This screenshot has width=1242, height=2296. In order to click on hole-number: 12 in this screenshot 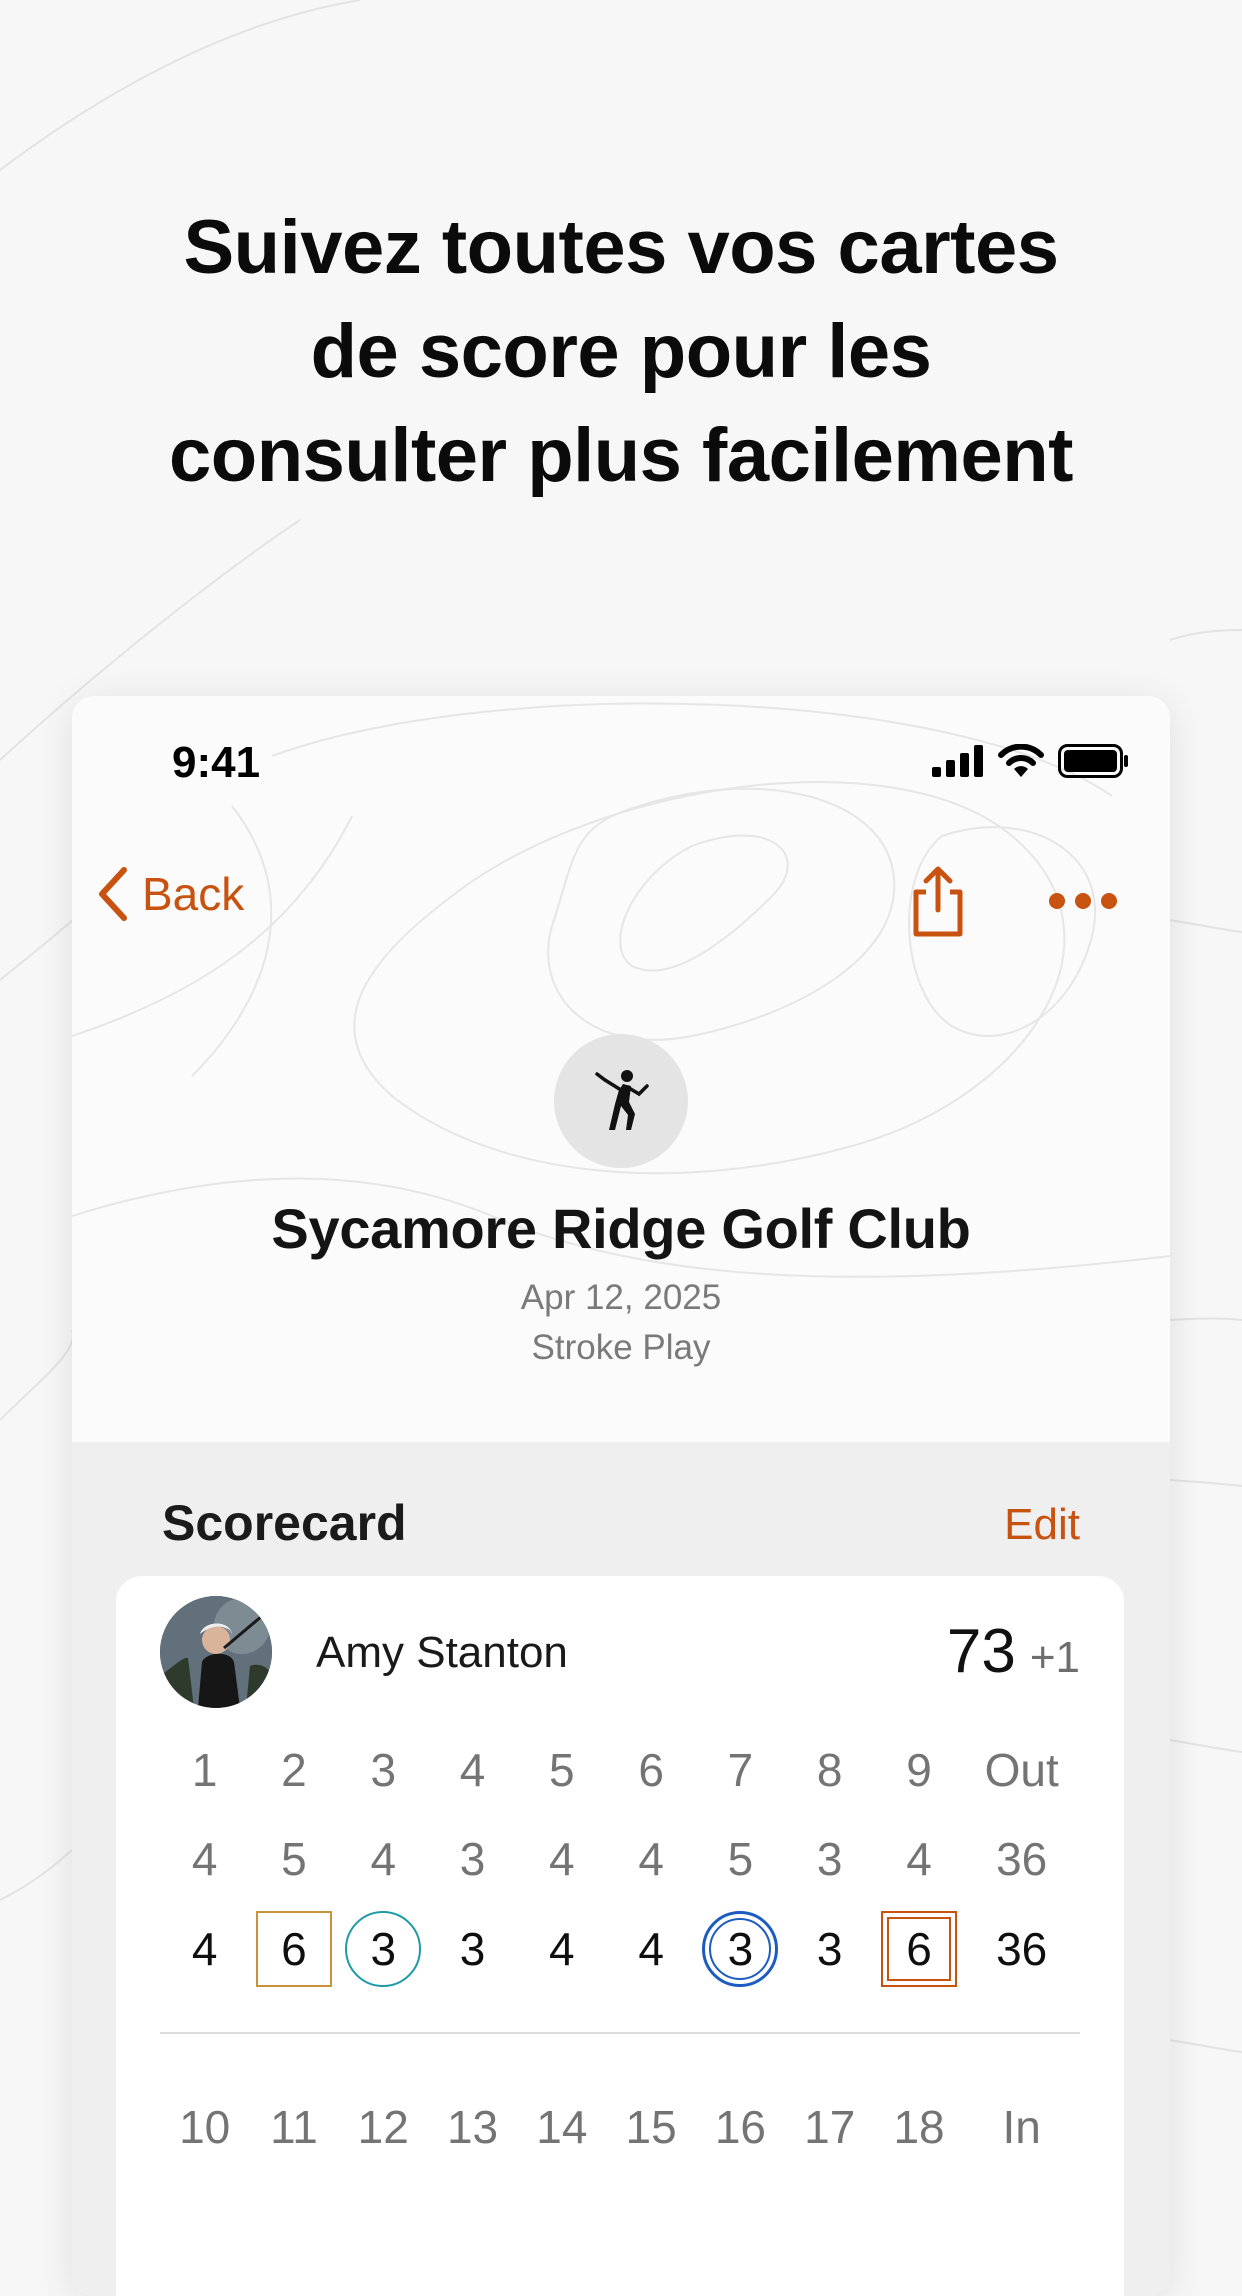, I will do `click(383, 2127)`.